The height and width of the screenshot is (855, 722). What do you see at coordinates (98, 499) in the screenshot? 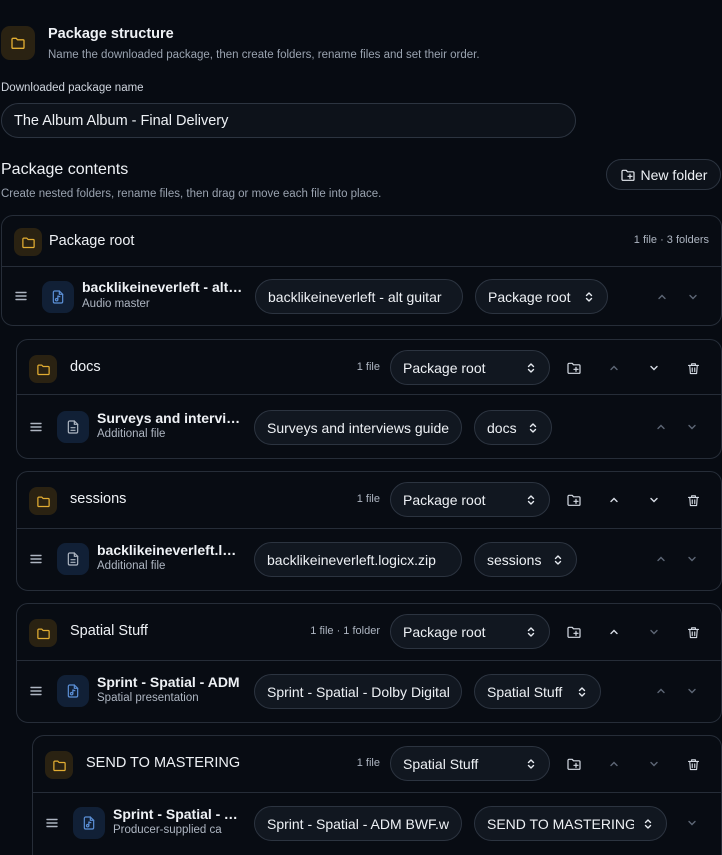
I see `folder-name: sessions` at bounding box center [98, 499].